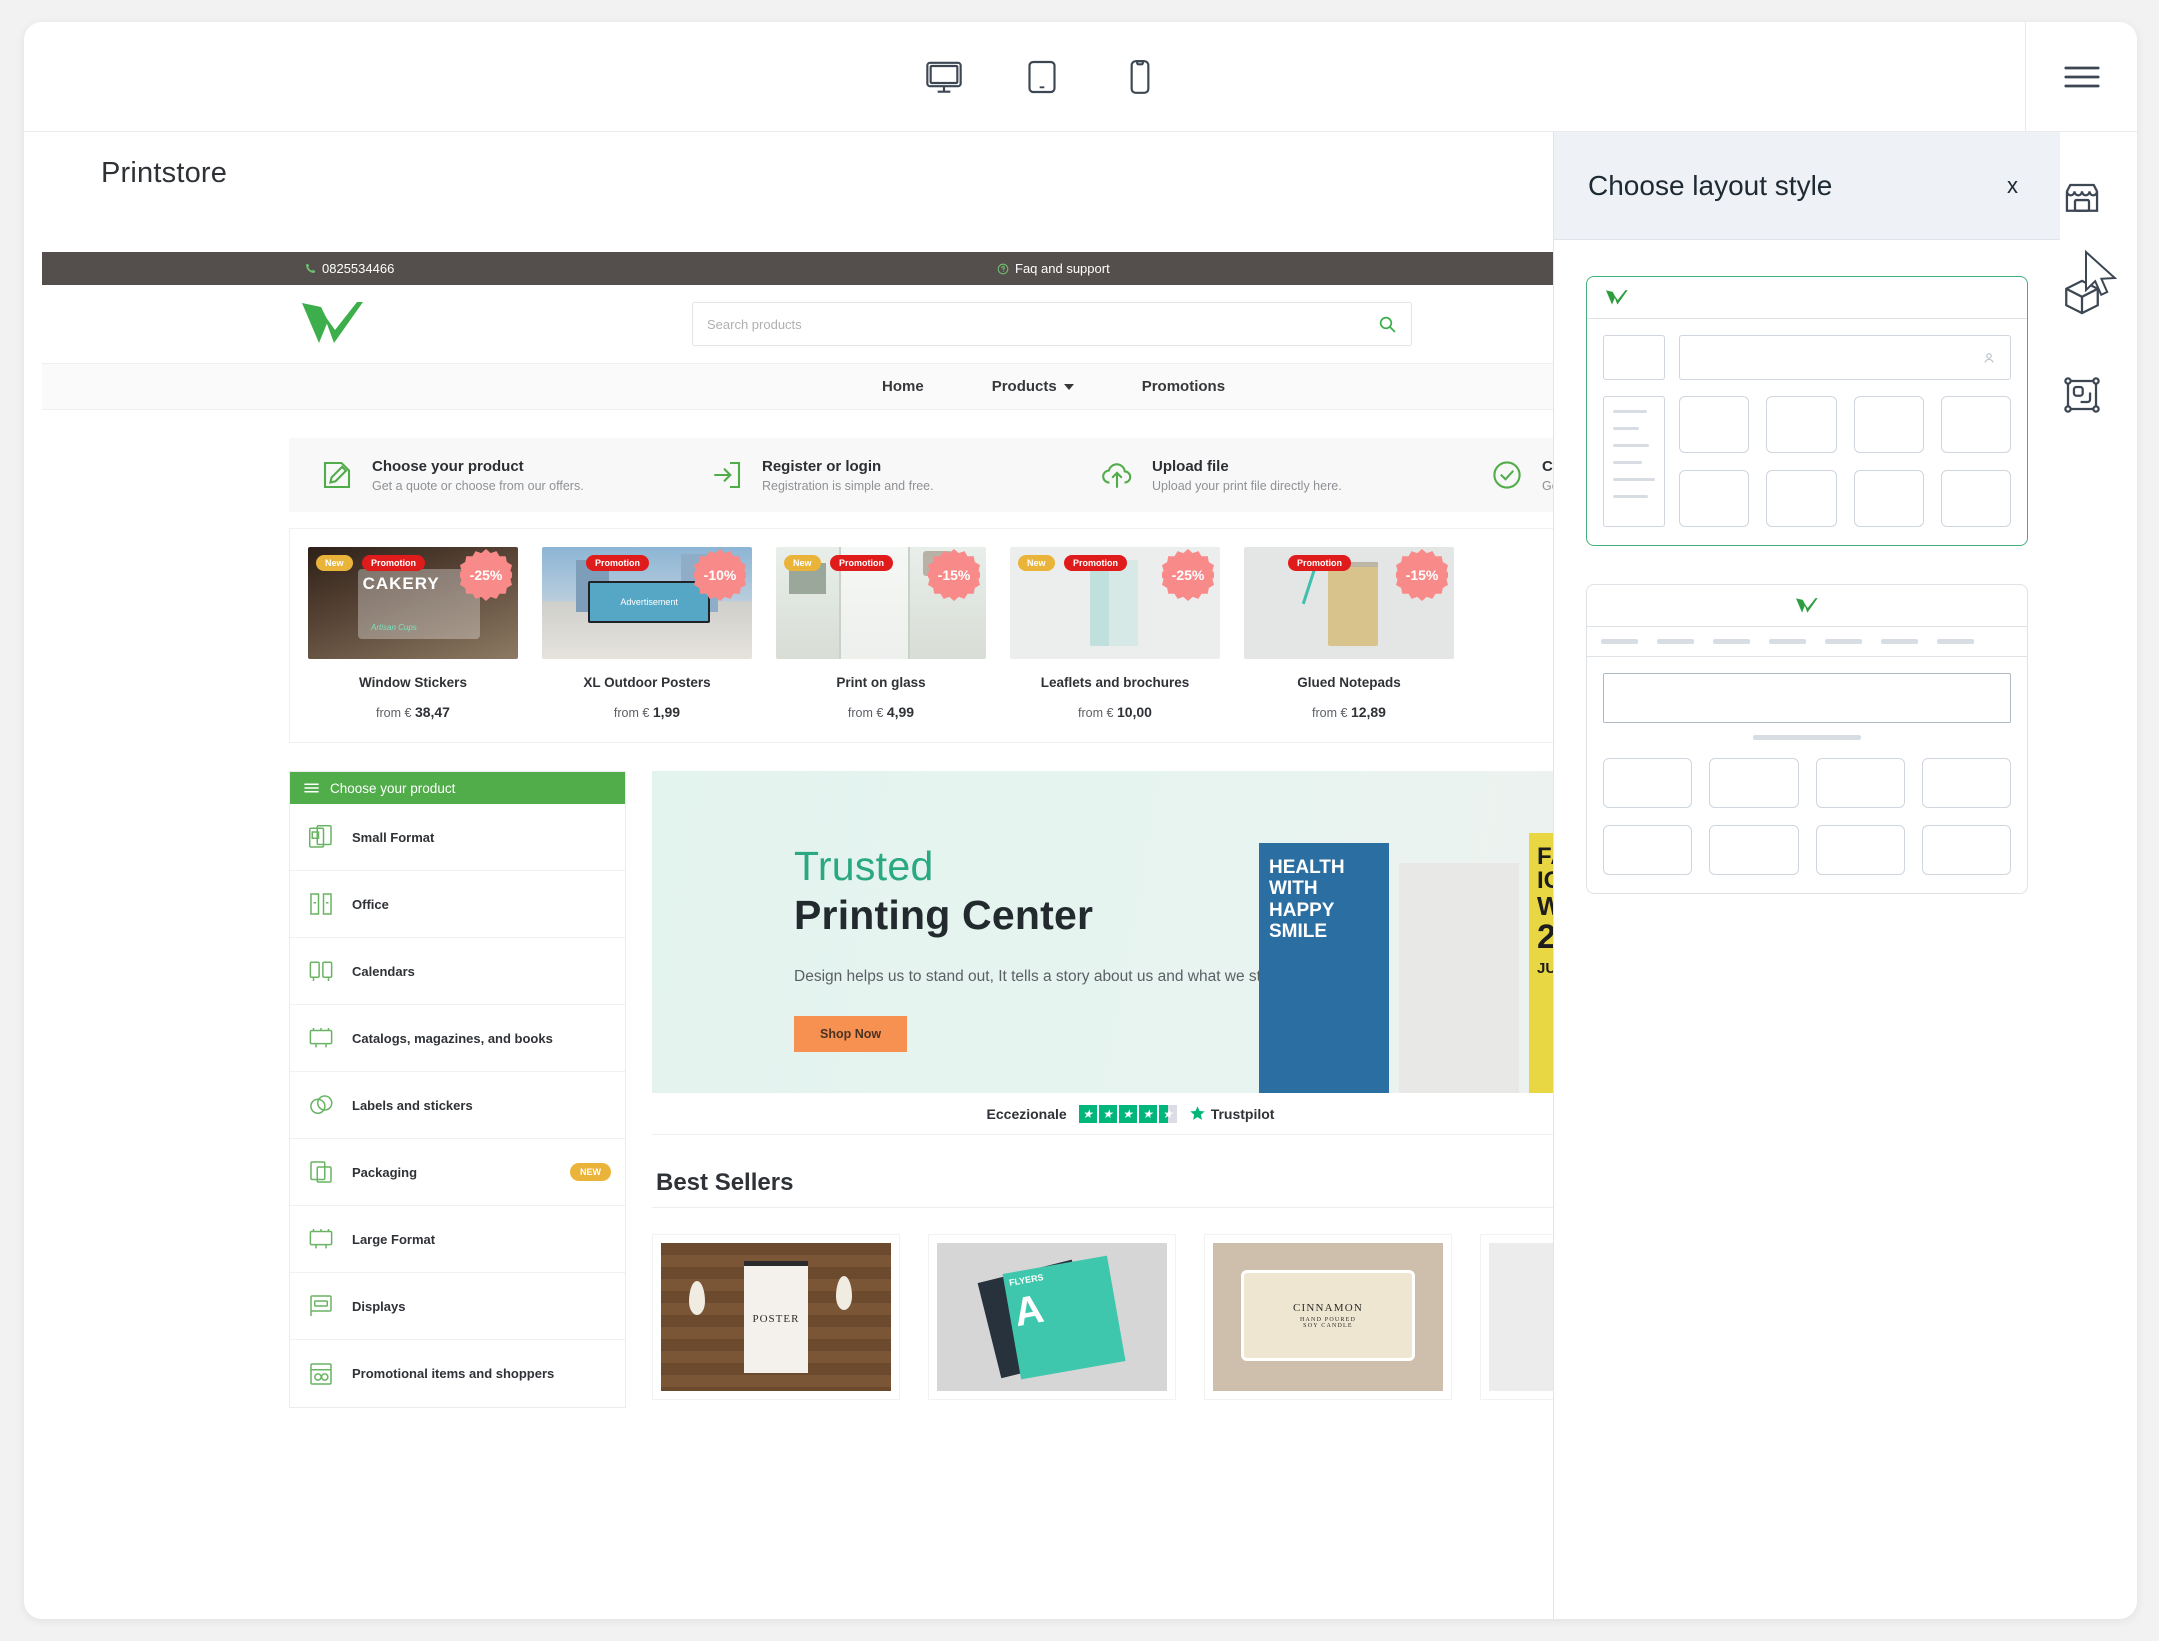  I want to click on topbar-faq: Faq and support, so click(1053, 268).